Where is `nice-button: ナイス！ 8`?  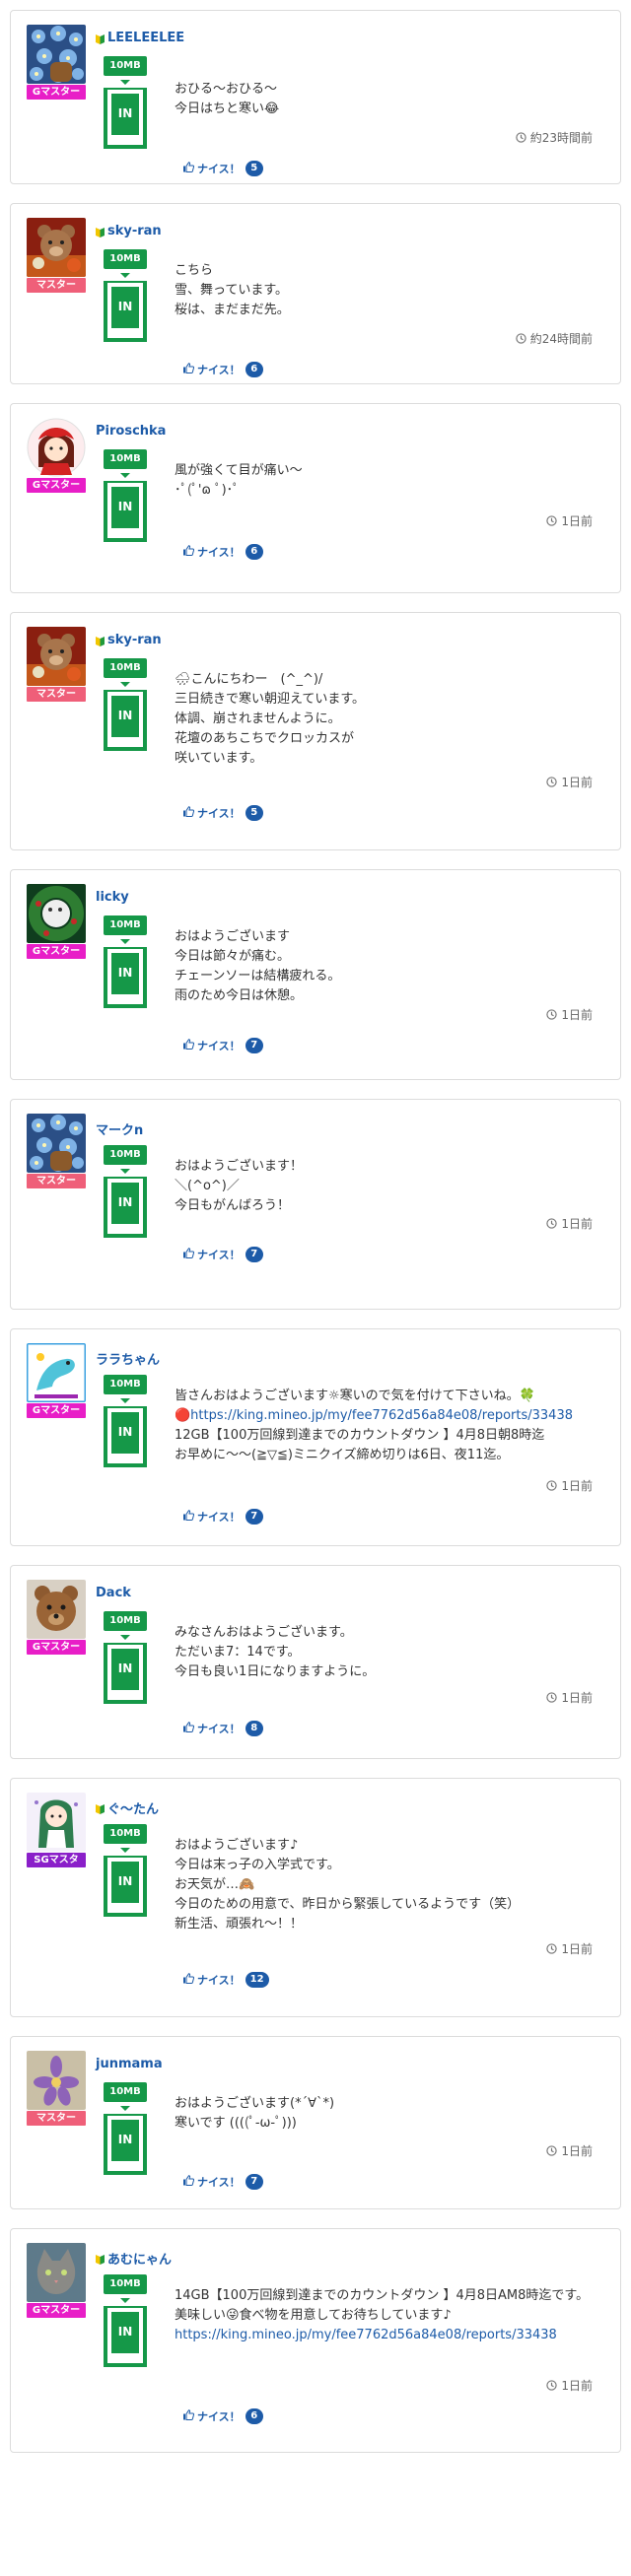 nice-button: ナイス！ 8 is located at coordinates (222, 1728).